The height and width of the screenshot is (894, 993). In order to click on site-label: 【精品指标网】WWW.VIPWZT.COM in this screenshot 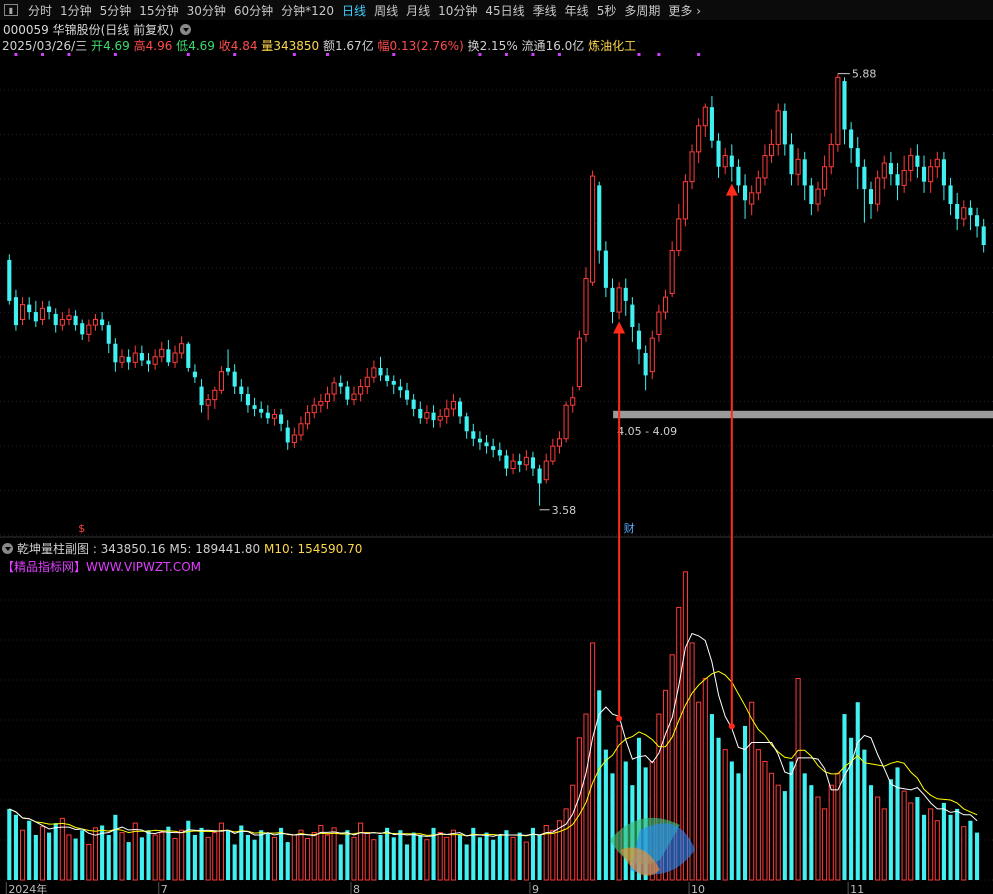, I will do `click(102, 567)`.